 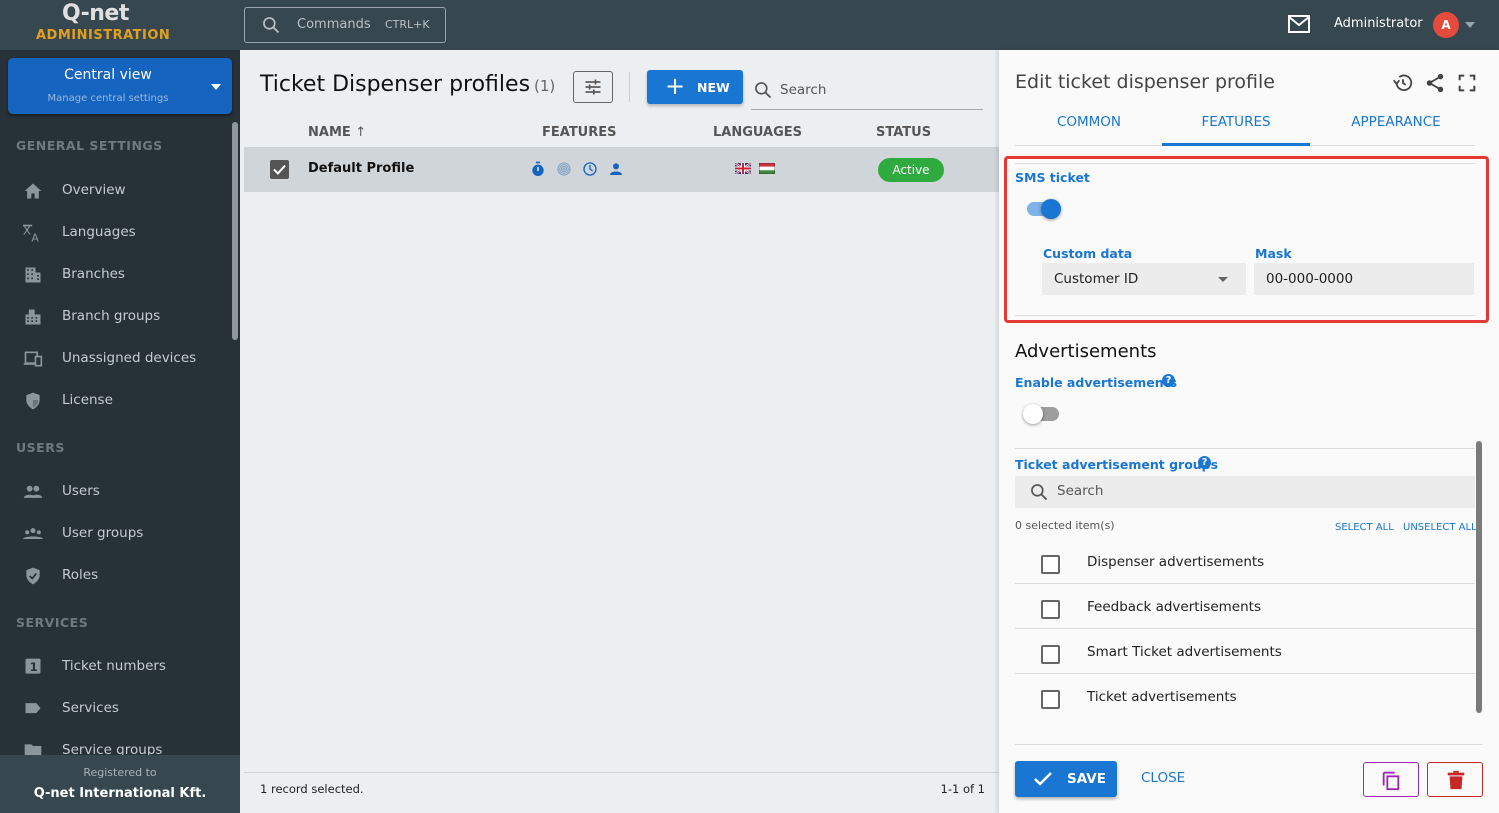 I want to click on buildings-icon, so click(x=33, y=317).